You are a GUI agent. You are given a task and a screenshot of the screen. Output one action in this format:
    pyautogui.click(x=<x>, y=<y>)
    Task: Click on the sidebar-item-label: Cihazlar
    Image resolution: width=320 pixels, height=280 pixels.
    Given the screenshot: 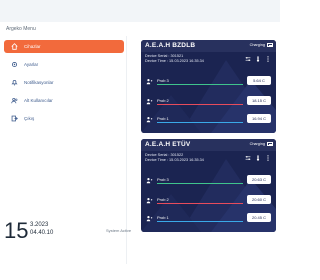 What is the action you would take?
    pyautogui.click(x=32, y=46)
    